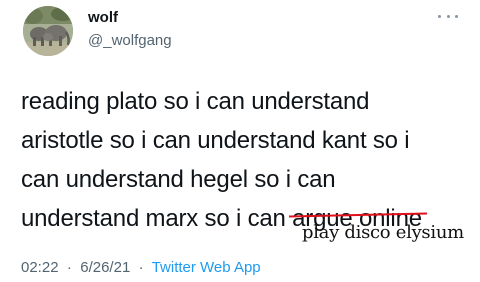  What do you see at coordinates (130, 41) in the screenshot?
I see `author-handle: @_wolfgang` at bounding box center [130, 41].